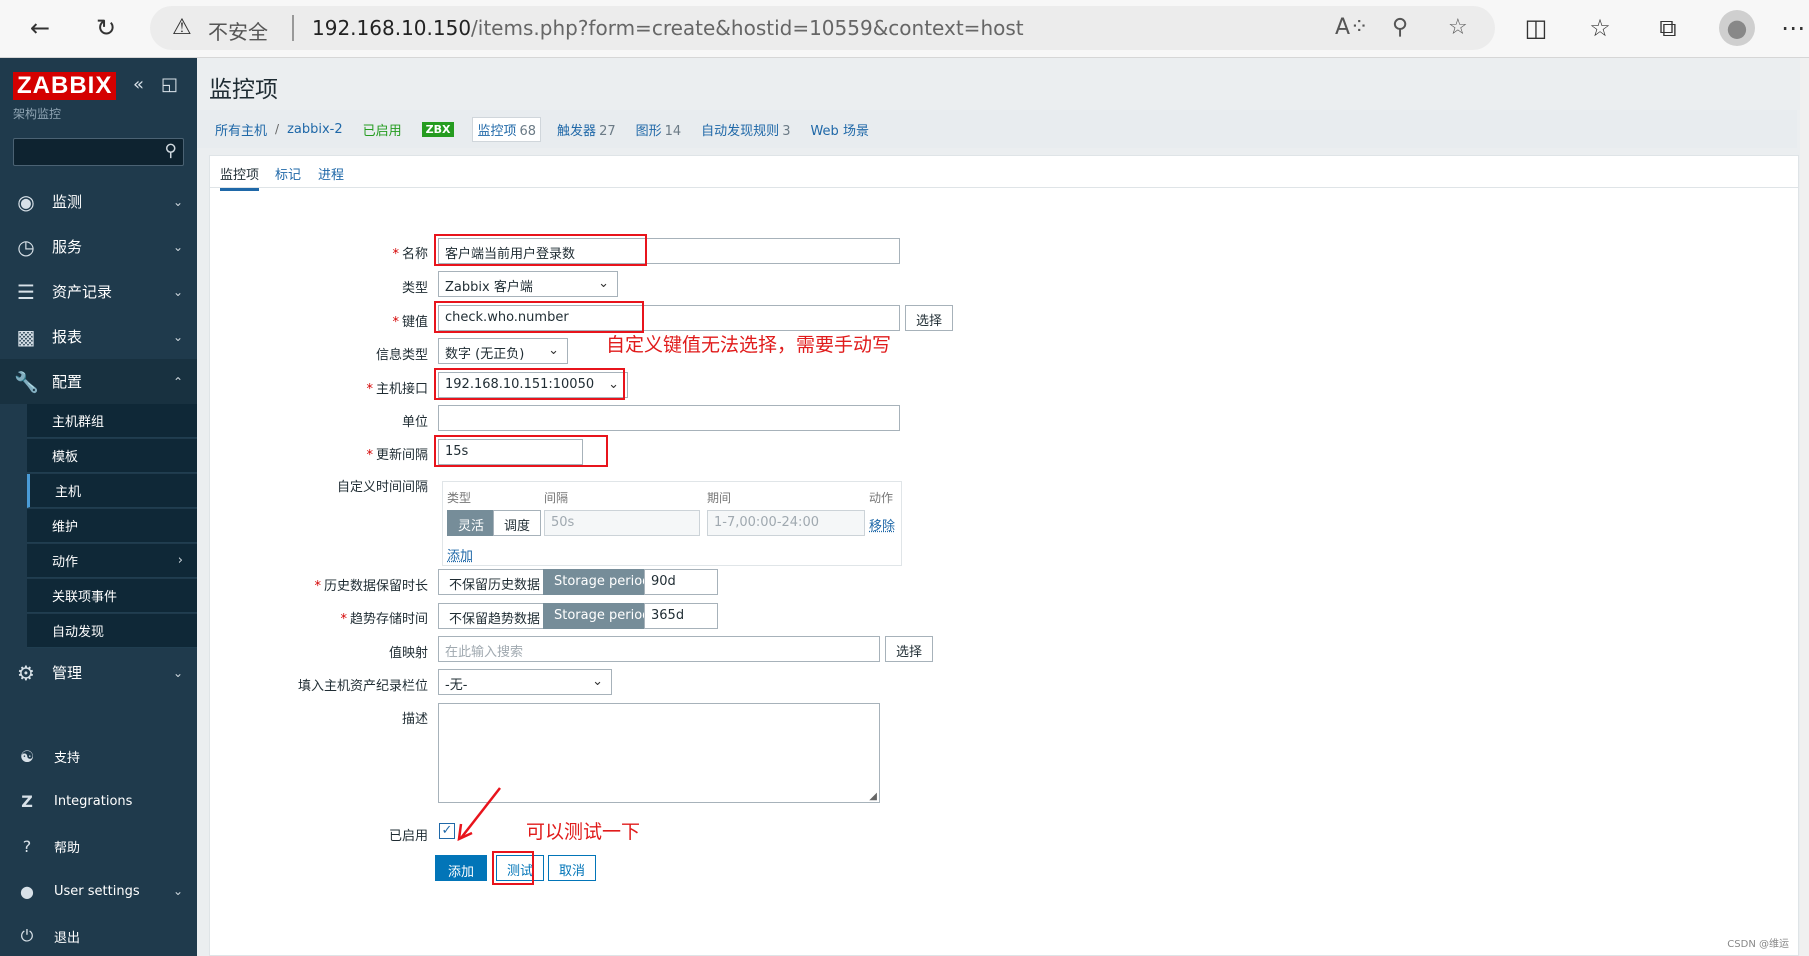 This screenshot has width=1809, height=956. Describe the element at coordinates (65, 562) in the screenshot. I see `submenu-label: 动作` at that location.